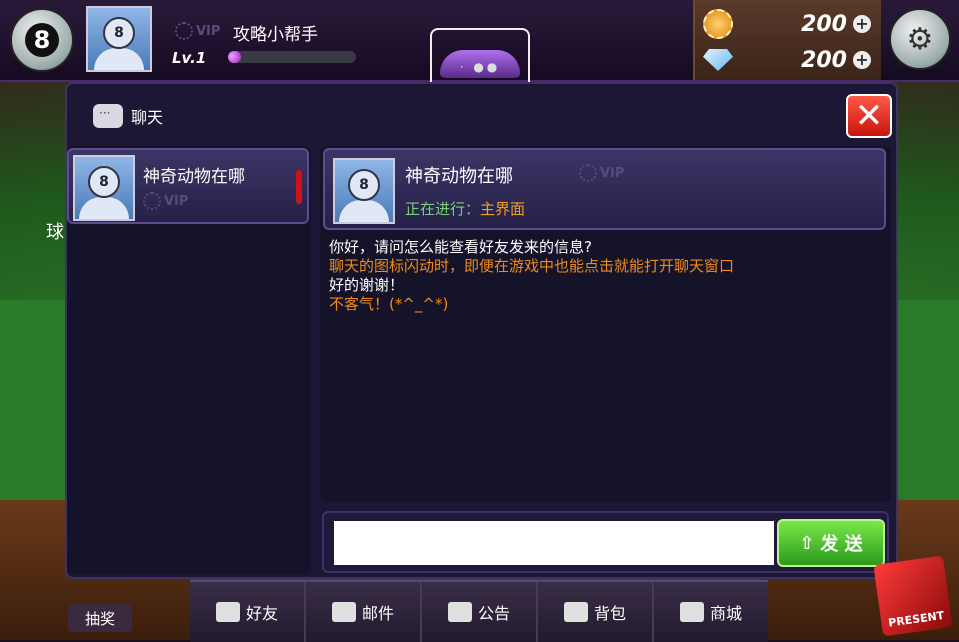  I want to click on upload-arrow-icon: ⇧, so click(807, 543).